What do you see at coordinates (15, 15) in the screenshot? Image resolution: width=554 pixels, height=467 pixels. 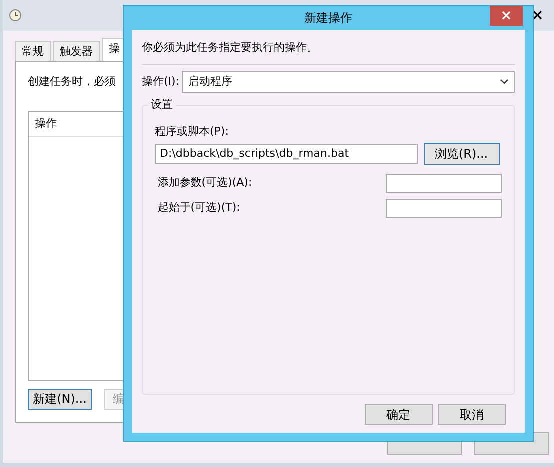 I see `clock-icon` at bounding box center [15, 15].